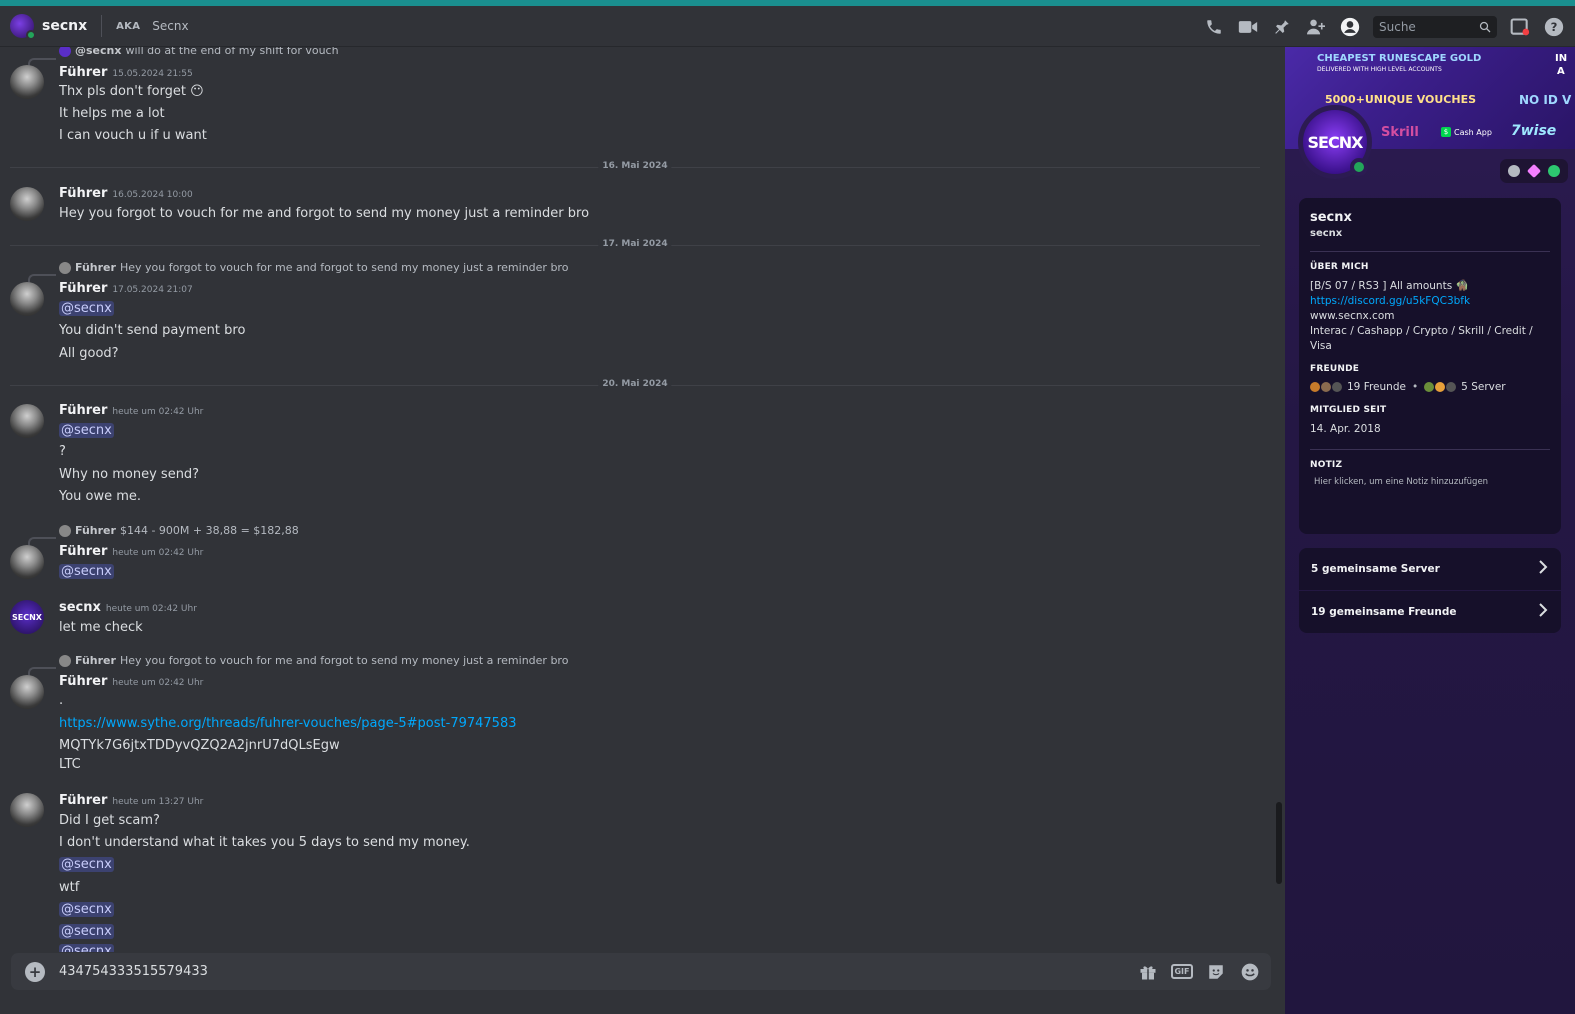  Describe the element at coordinates (1316, 27) in the screenshot. I see `add-friends-icon` at that location.